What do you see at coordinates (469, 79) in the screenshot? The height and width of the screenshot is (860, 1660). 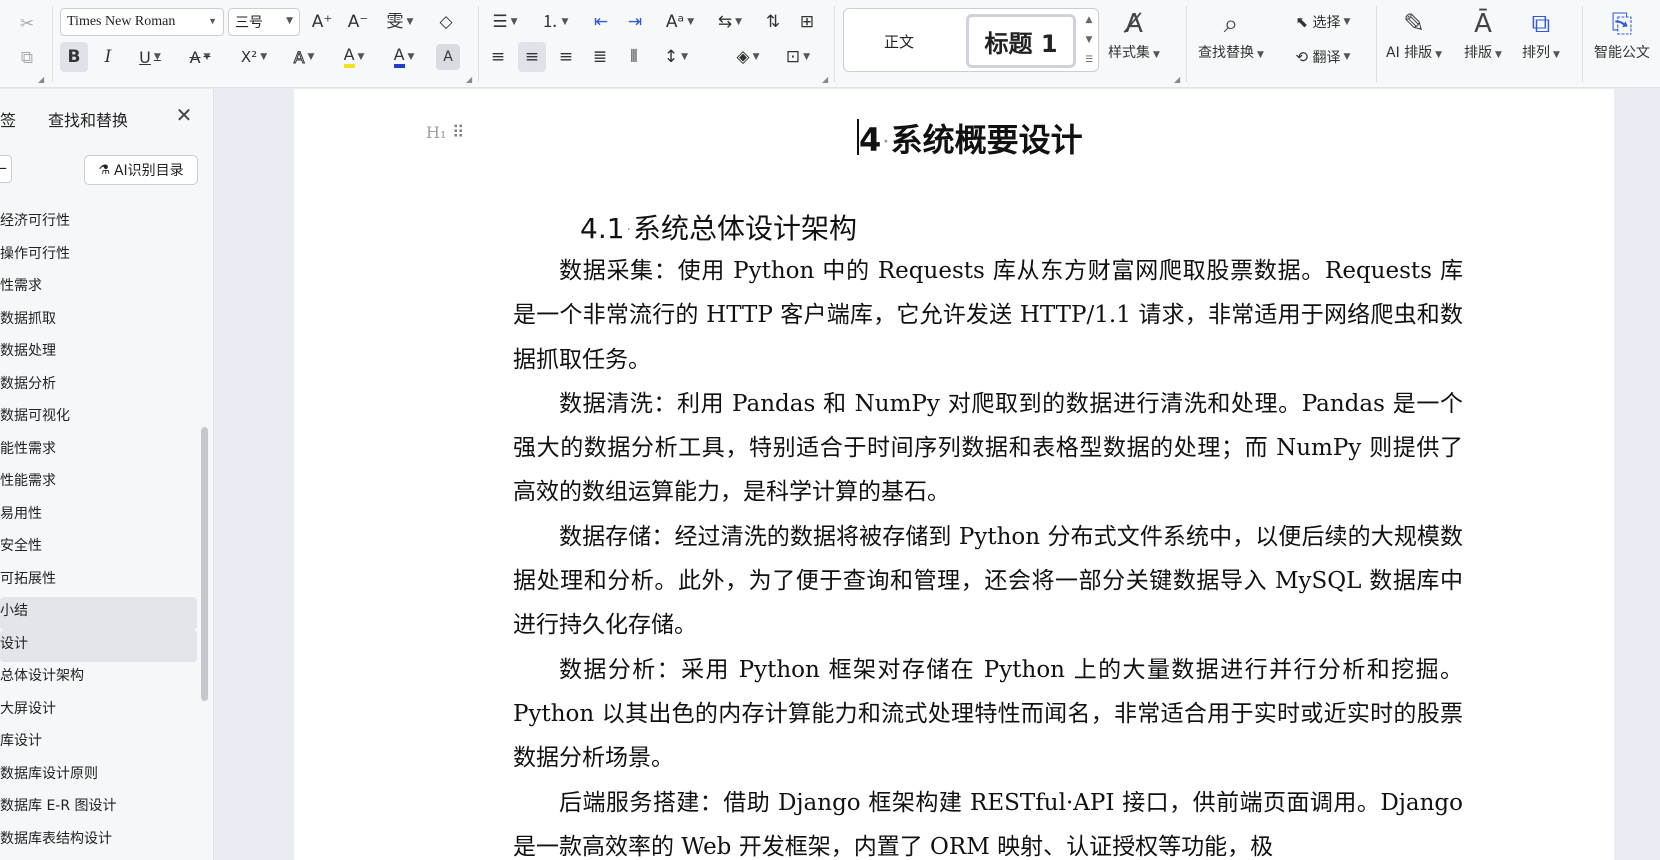 I see `font-launcher-icon: ◢` at bounding box center [469, 79].